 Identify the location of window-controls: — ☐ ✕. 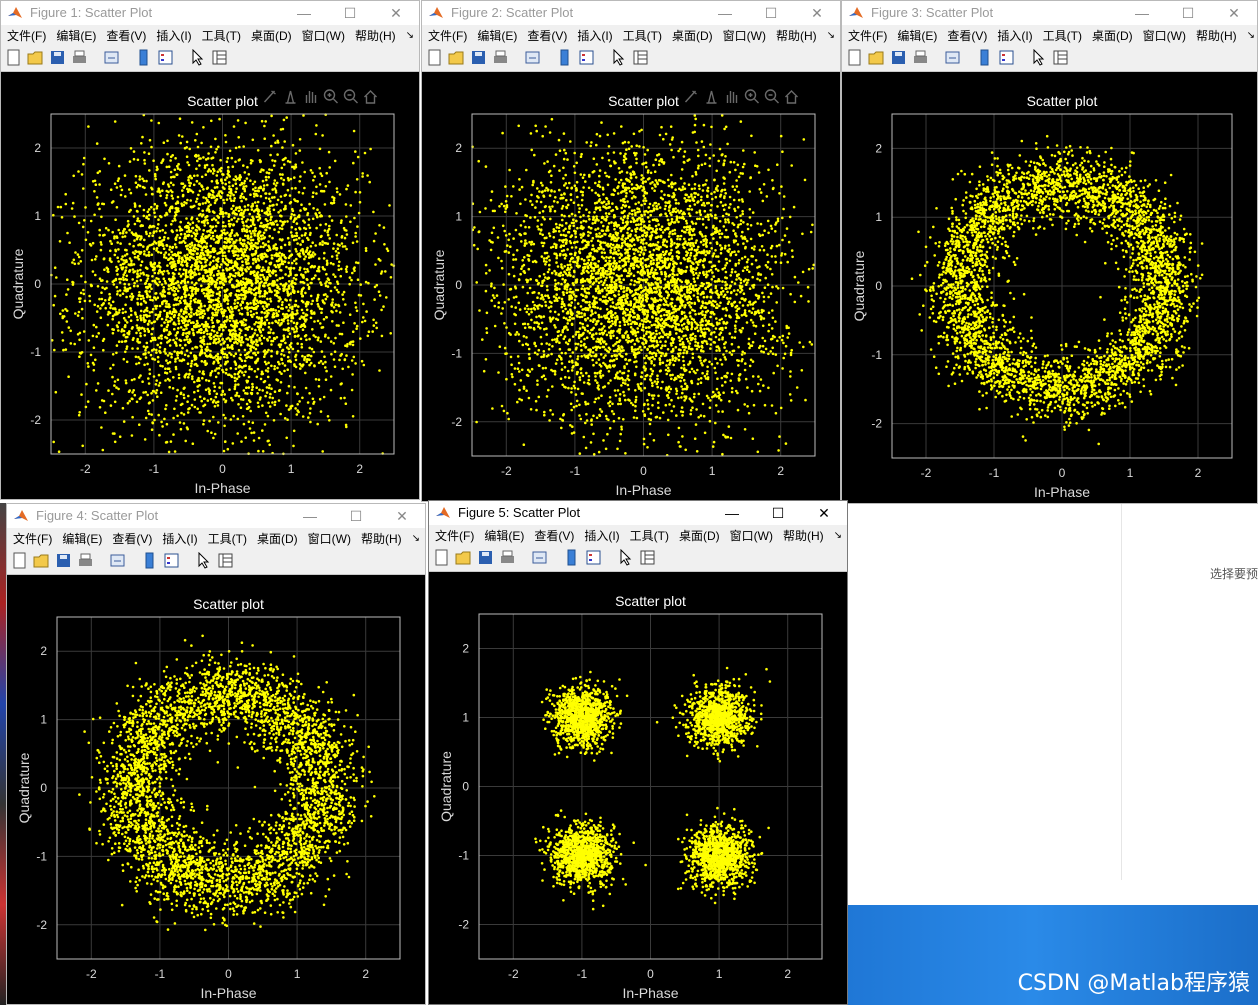
(771, 13).